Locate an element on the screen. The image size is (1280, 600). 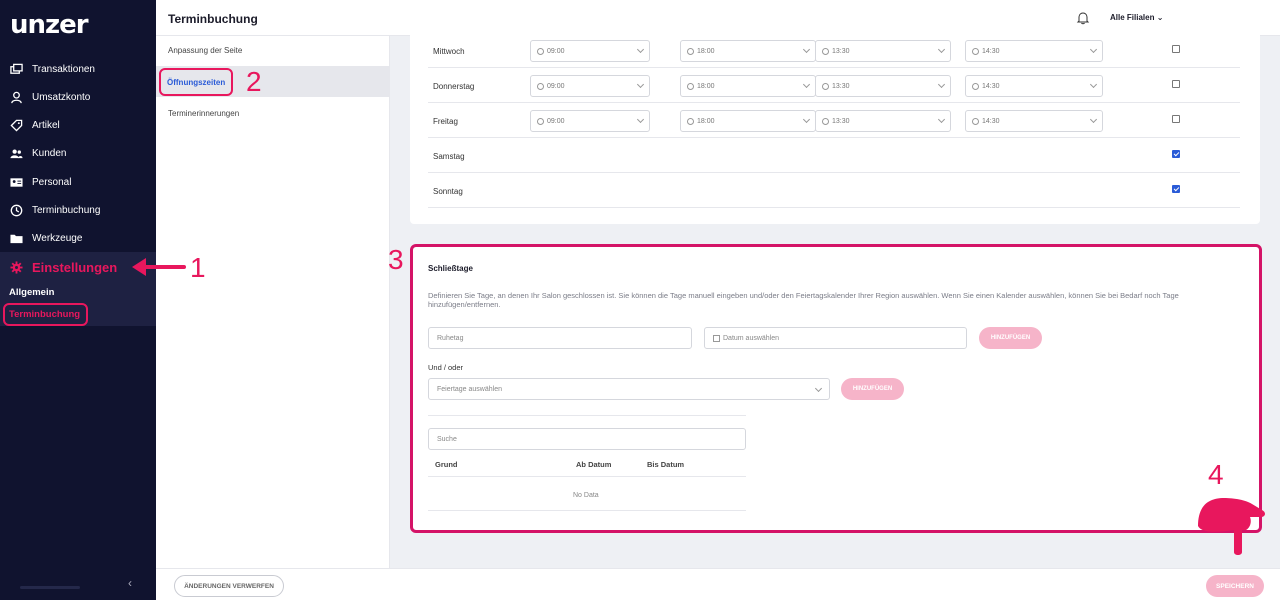
rest-day-input: Ruhetag is located at coordinates (560, 338).